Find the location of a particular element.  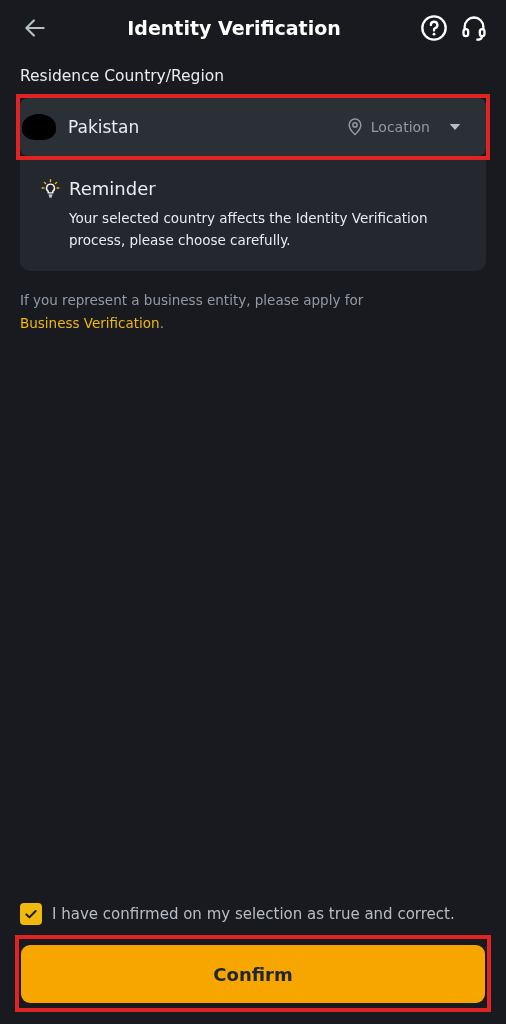

consent-text: I have confirmed on my selection as true and correct. is located at coordinates (253, 914).